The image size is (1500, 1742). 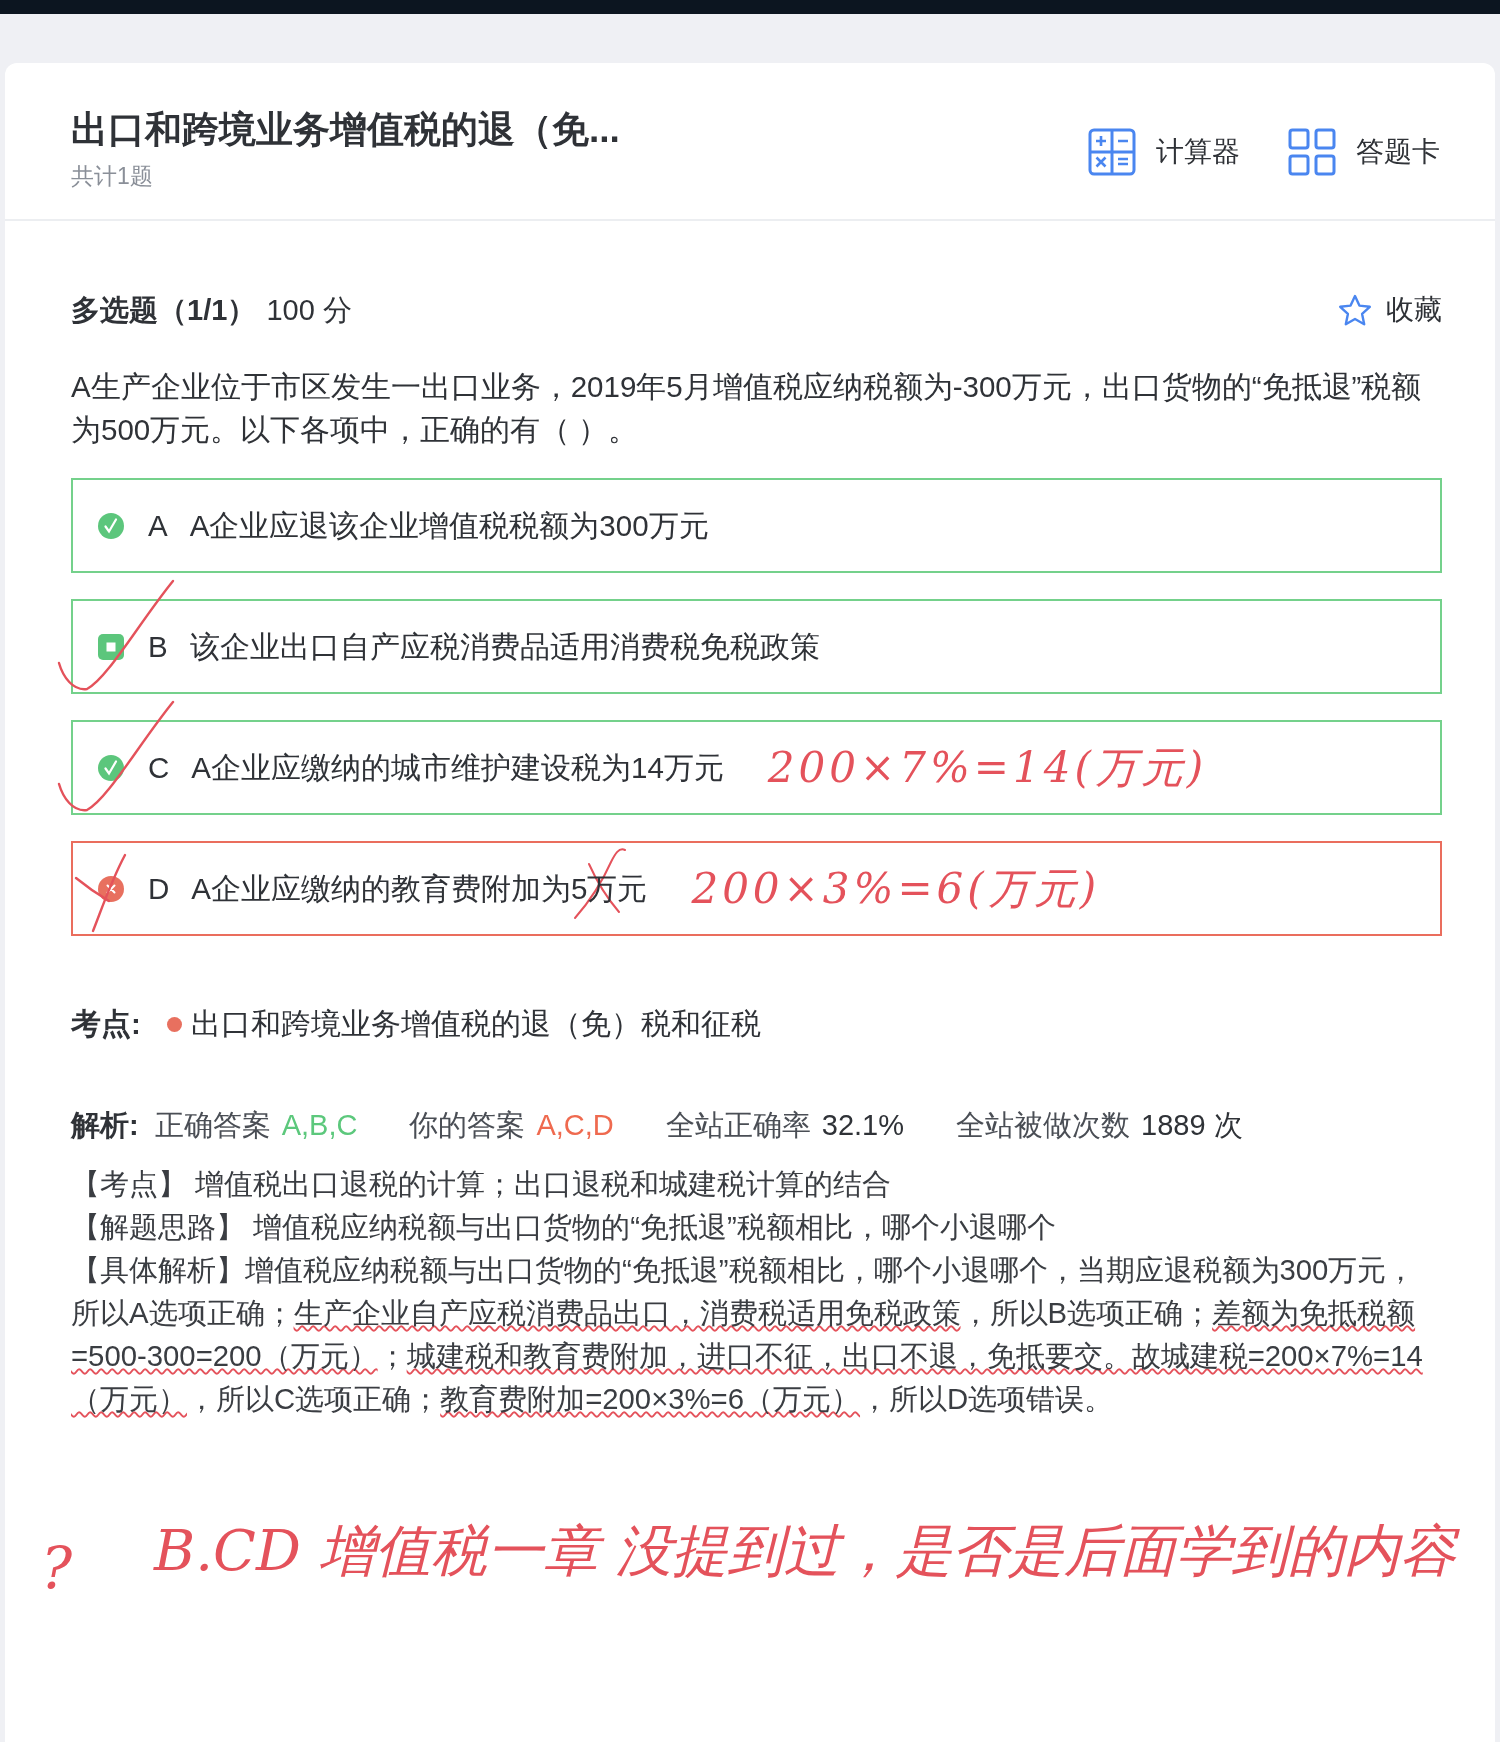 What do you see at coordinates (1192, 1125) in the screenshot?
I see `stat-value: 1889 次` at bounding box center [1192, 1125].